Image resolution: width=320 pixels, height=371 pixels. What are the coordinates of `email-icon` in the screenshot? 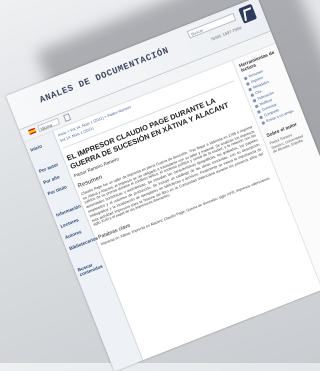 It's located at (263, 122).